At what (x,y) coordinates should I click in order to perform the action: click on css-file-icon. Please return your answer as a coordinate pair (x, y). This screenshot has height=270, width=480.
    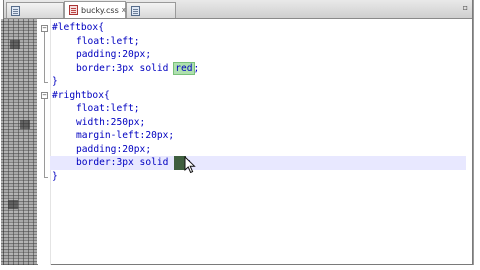
    Looking at the image, I should click on (73, 10).